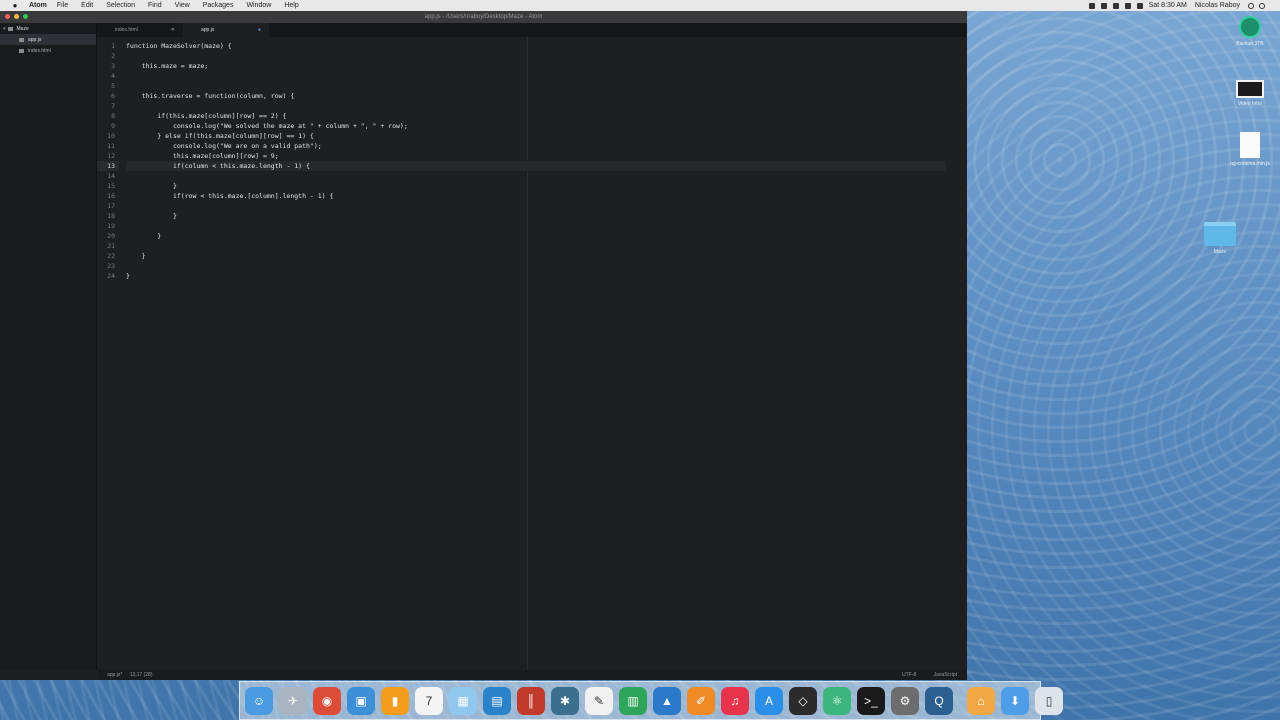  Describe the element at coordinates (536, 116) in the screenshot. I see `code-line: if(this.maze[column][row] == 2) {` at that location.